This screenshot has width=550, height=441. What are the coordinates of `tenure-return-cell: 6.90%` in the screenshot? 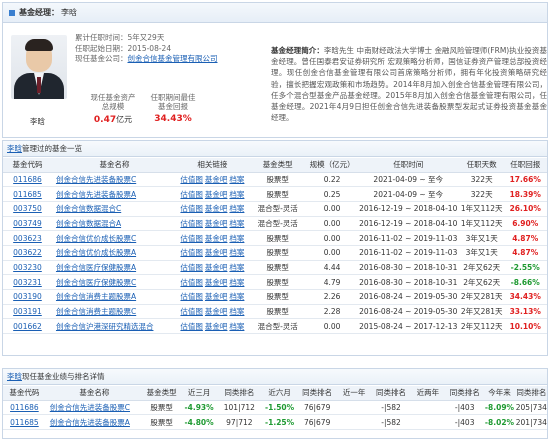 It's located at (525, 224).